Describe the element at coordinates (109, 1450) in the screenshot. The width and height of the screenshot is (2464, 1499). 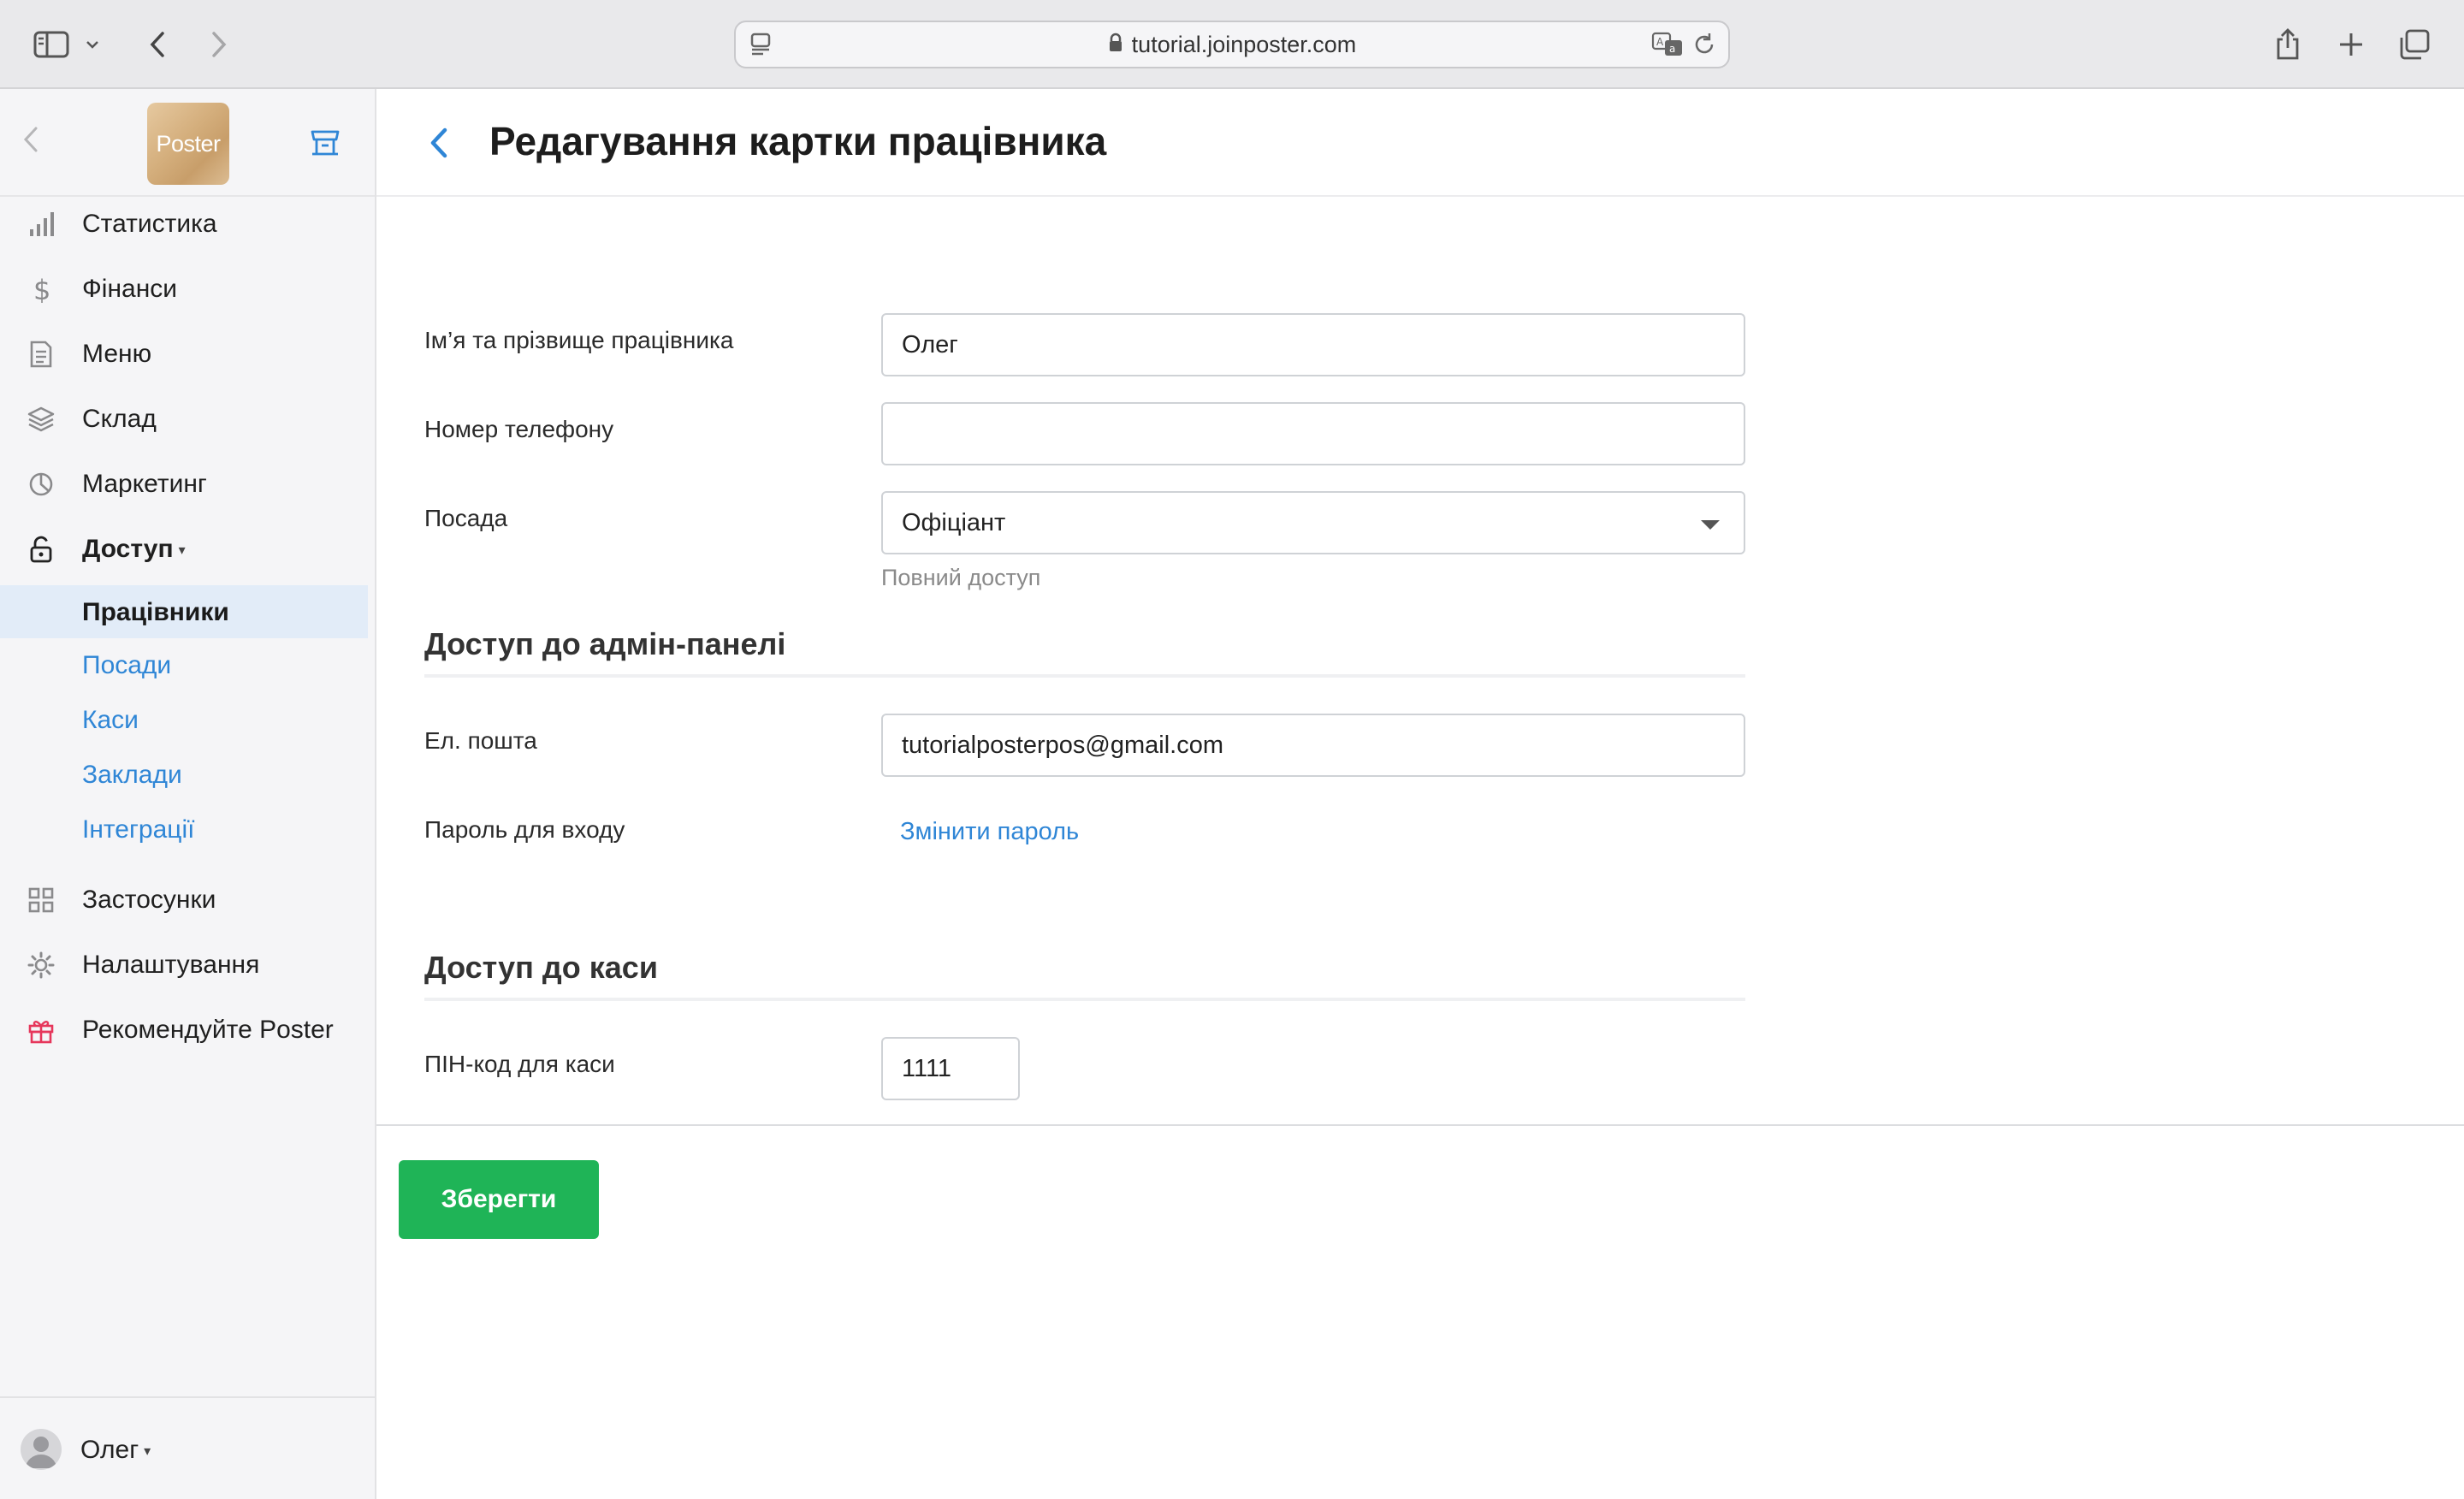
I see `user-name-text: Олег` at that location.